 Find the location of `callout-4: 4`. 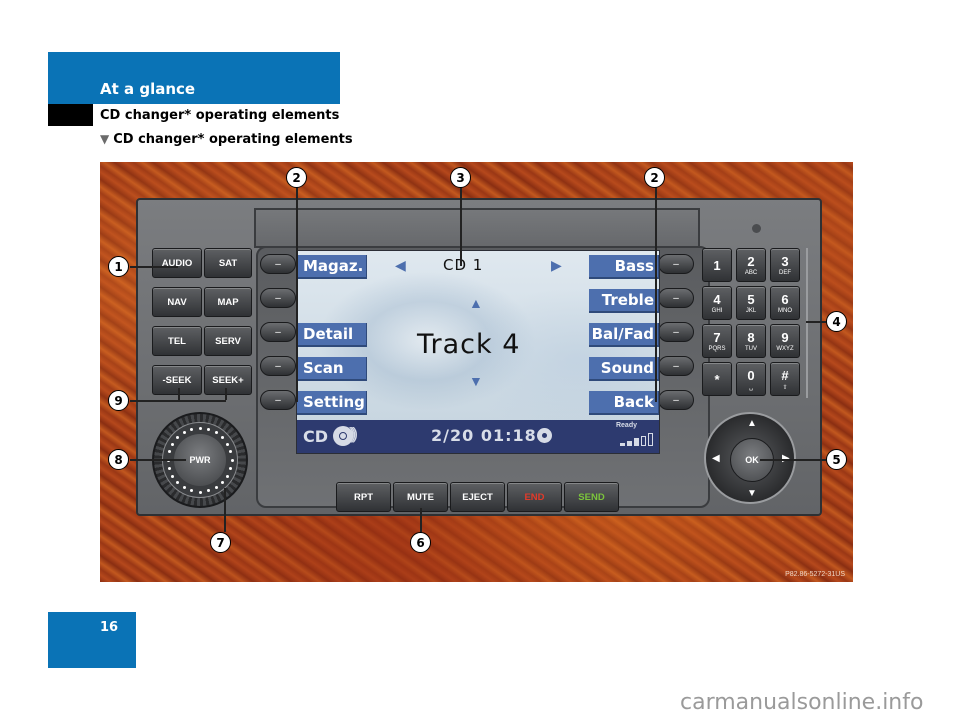

callout-4: 4 is located at coordinates (836, 321).